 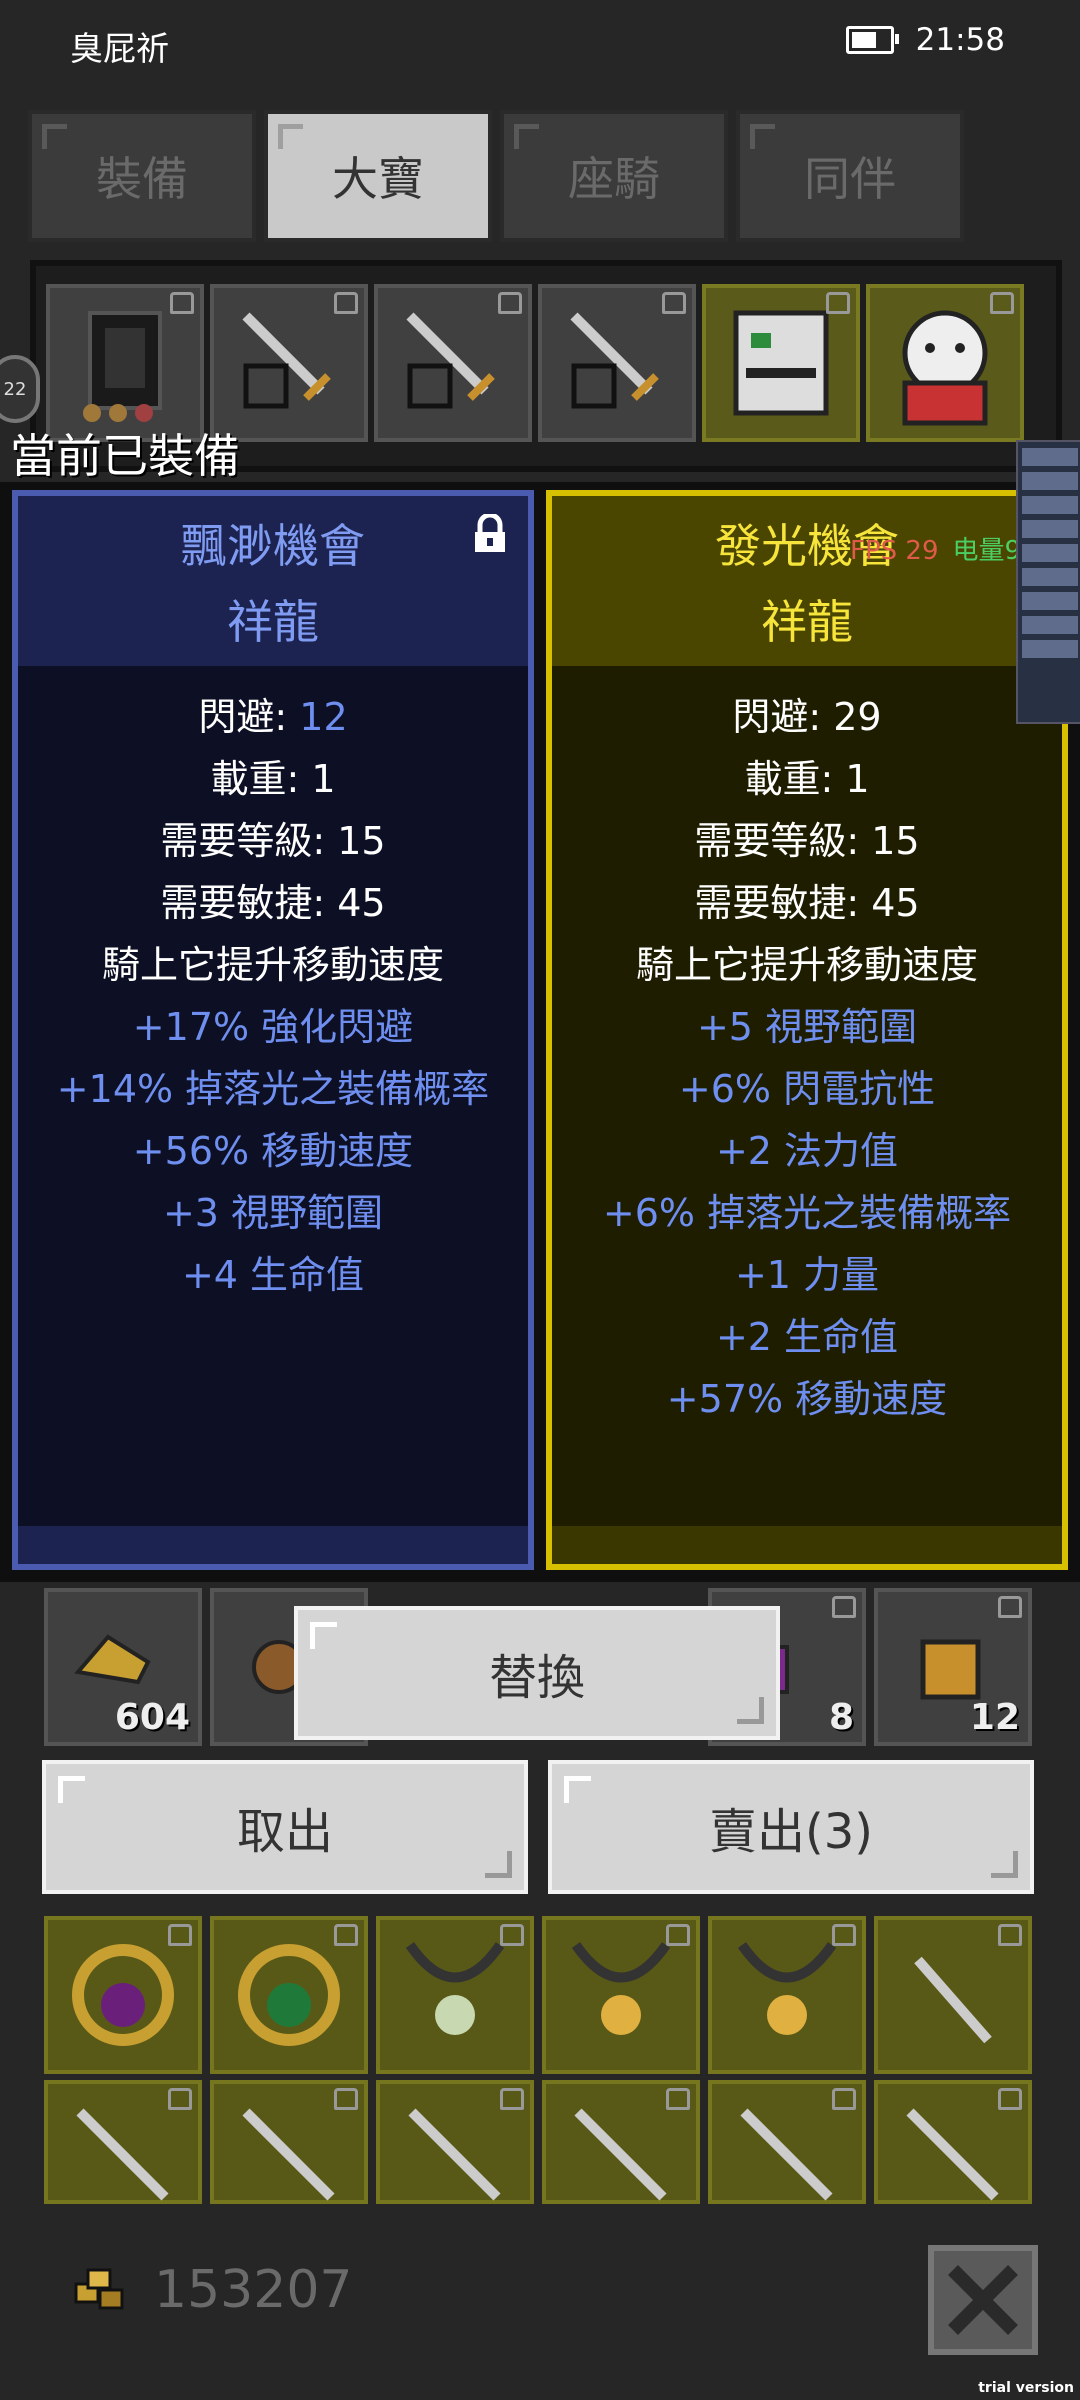 I want to click on trial-watermark: trial version, so click(x=1026, y=2388).